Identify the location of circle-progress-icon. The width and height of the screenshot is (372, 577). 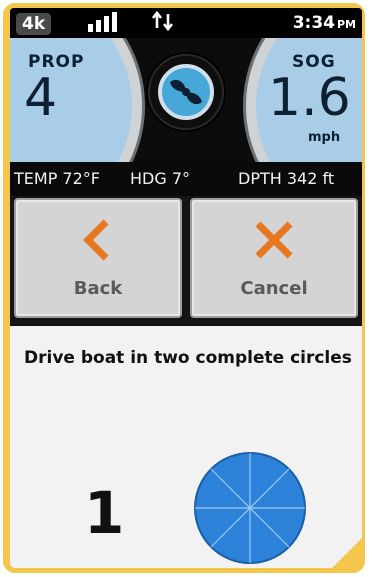
(250, 508).